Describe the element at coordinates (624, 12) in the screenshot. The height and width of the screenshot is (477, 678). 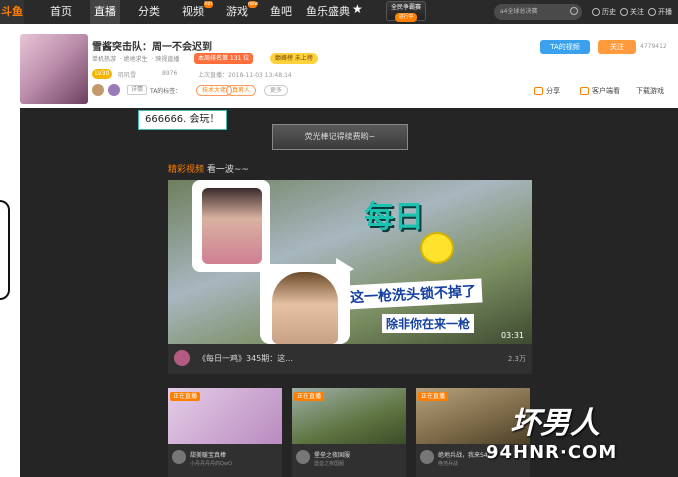
I see `heart-icon` at that location.